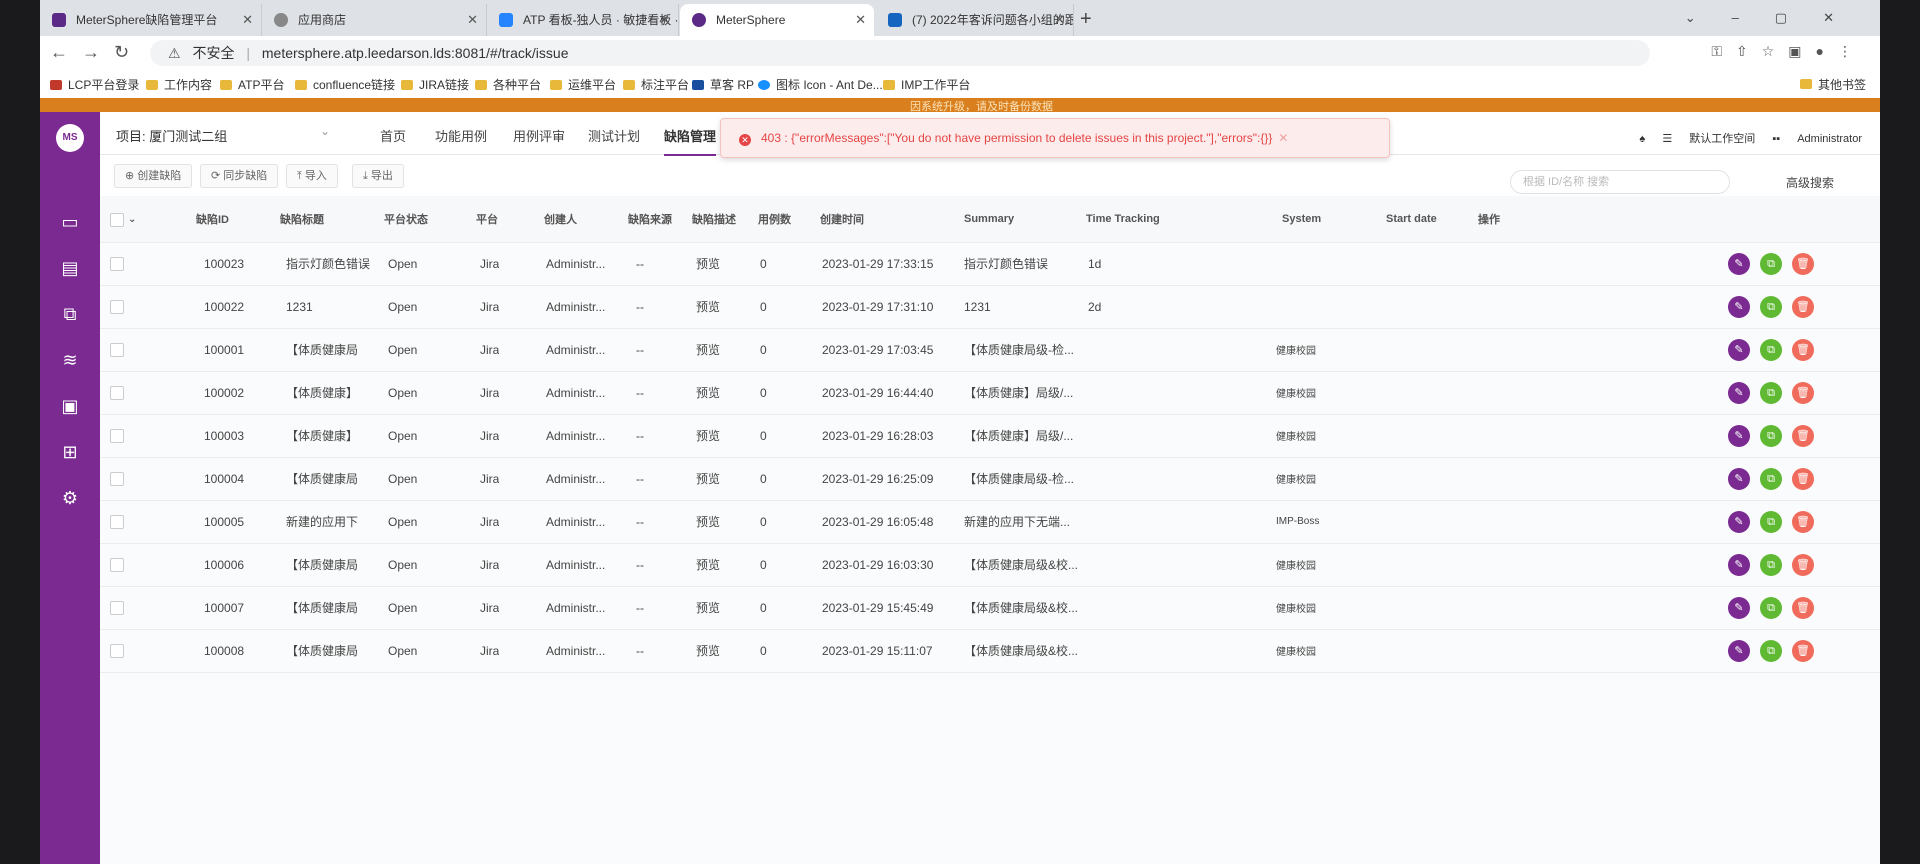  Describe the element at coordinates (1489, 219) in the screenshot. I see `column-header: 操作` at that location.